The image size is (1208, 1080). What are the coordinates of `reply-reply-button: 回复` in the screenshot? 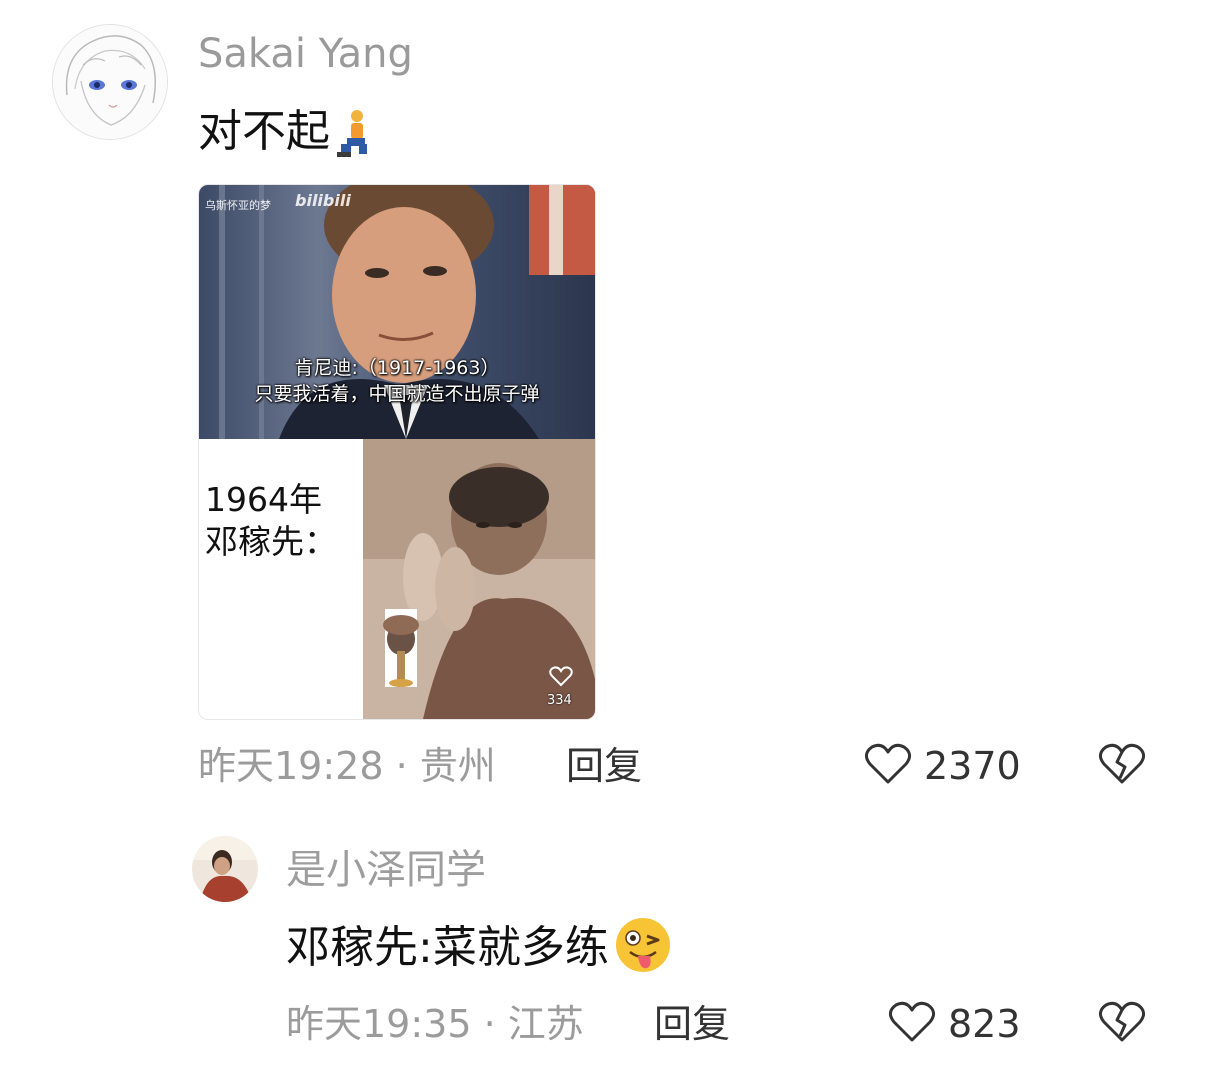 It's located at (692, 1024).